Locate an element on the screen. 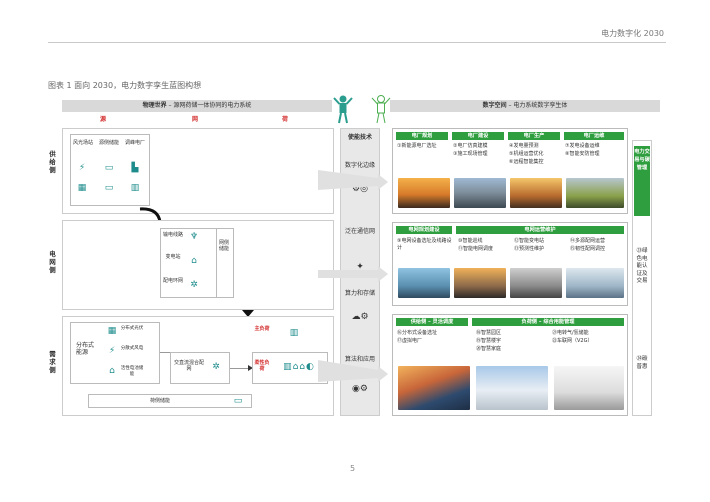  battery-icon: ▭ is located at coordinates (109, 168).